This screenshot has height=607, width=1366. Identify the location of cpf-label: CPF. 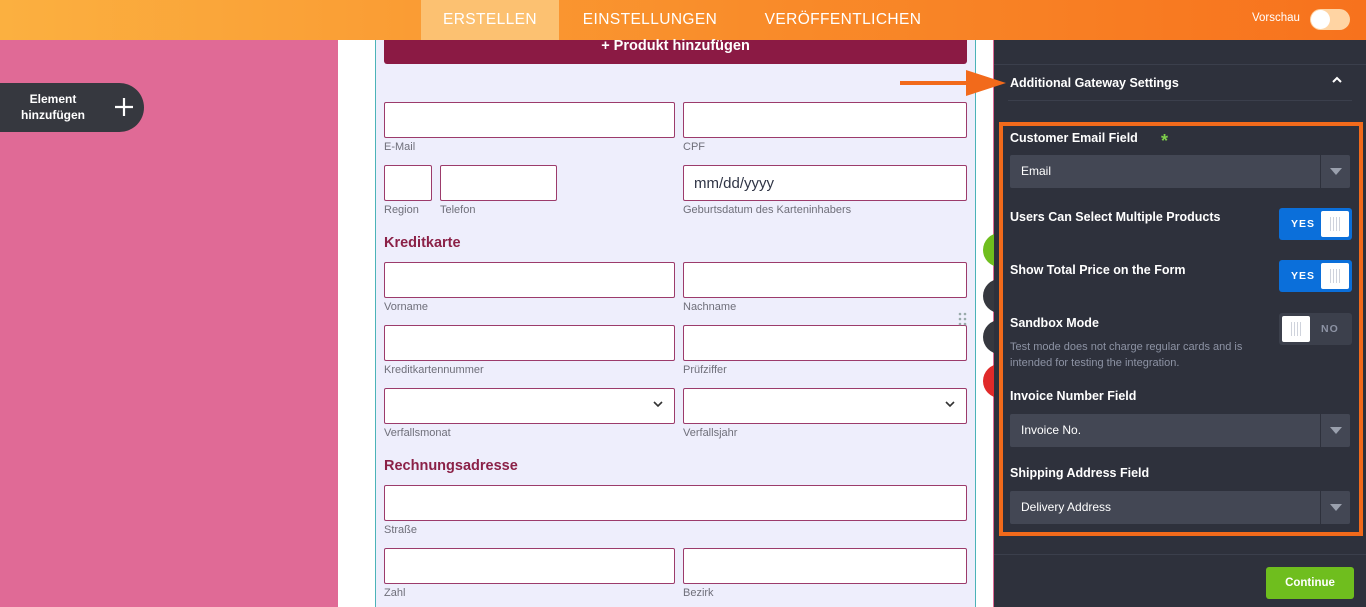
(694, 147).